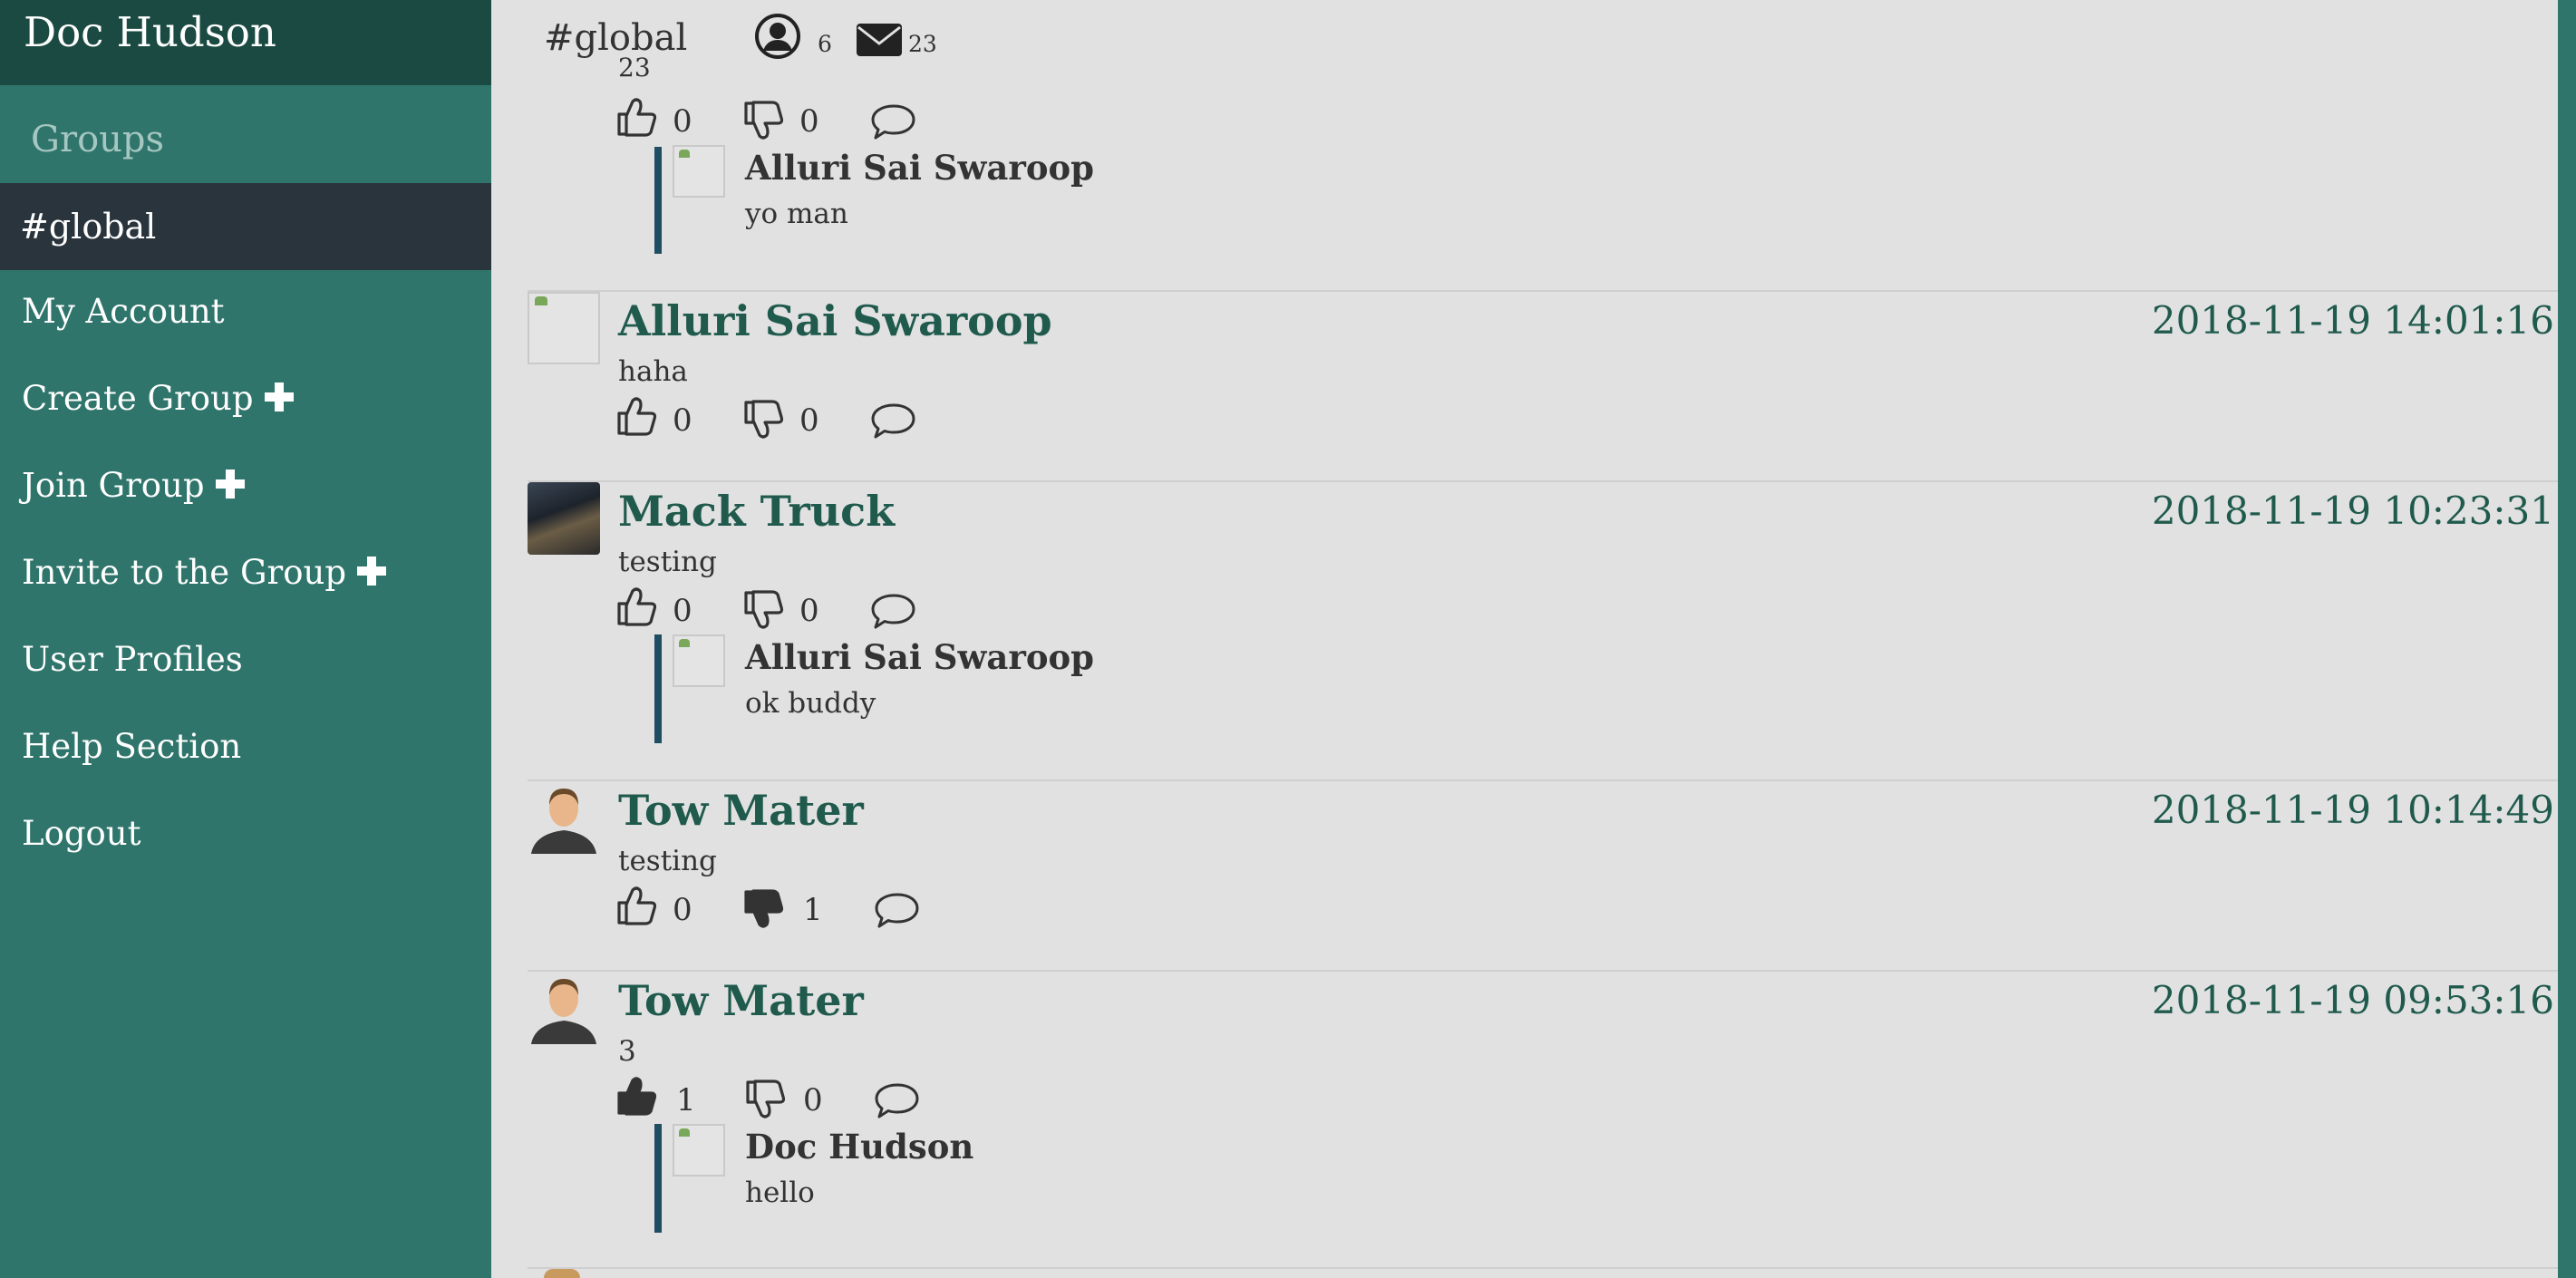 This screenshot has width=2576, height=1278. I want to click on post-timestamp: 2018-11-19 10:14:49, so click(2352, 810).